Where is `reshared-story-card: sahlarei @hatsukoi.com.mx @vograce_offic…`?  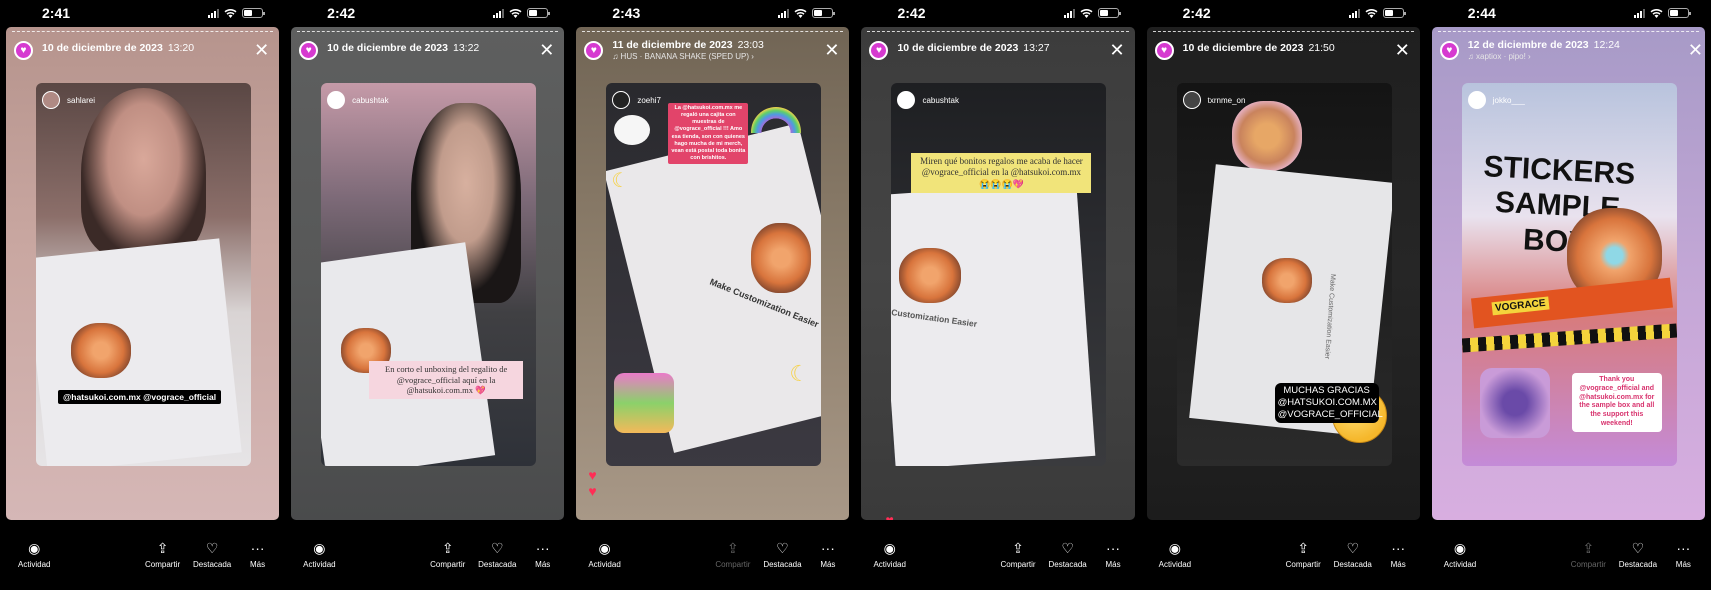
reshared-story-card: sahlarei @hatsukoi.com.mx @vograce_offic… is located at coordinates (143, 274).